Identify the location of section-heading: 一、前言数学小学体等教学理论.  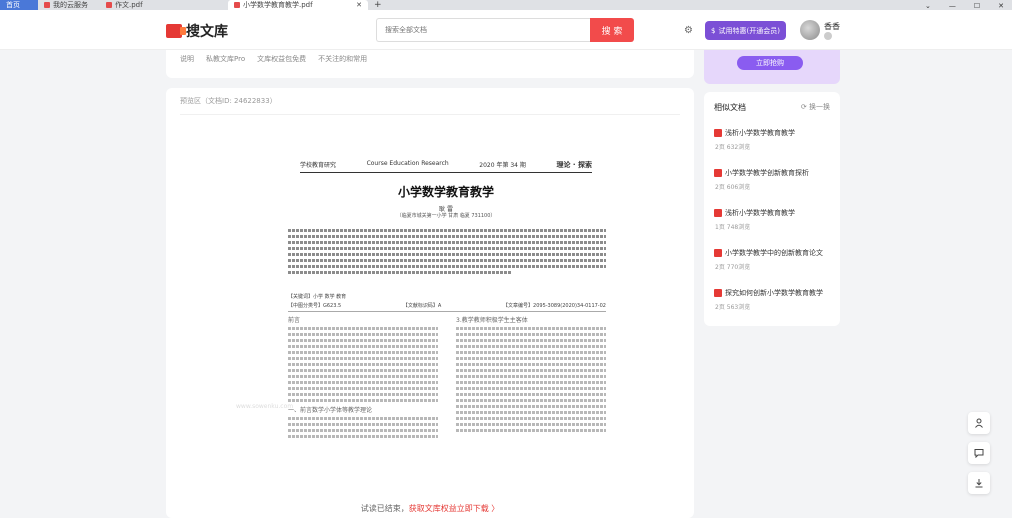
(330, 410).